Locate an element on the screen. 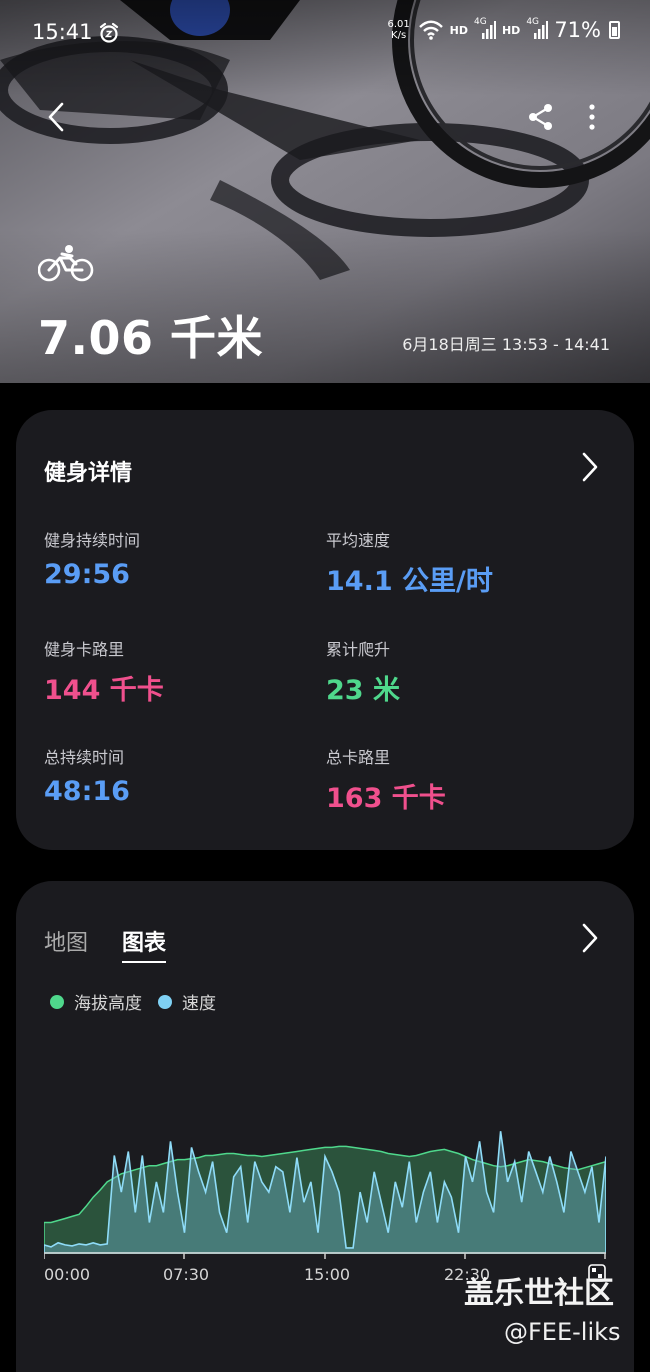 The height and width of the screenshot is (1372, 650). metric-workout-calories: 健身卡路里 144 千卡 is located at coordinates (104, 671).